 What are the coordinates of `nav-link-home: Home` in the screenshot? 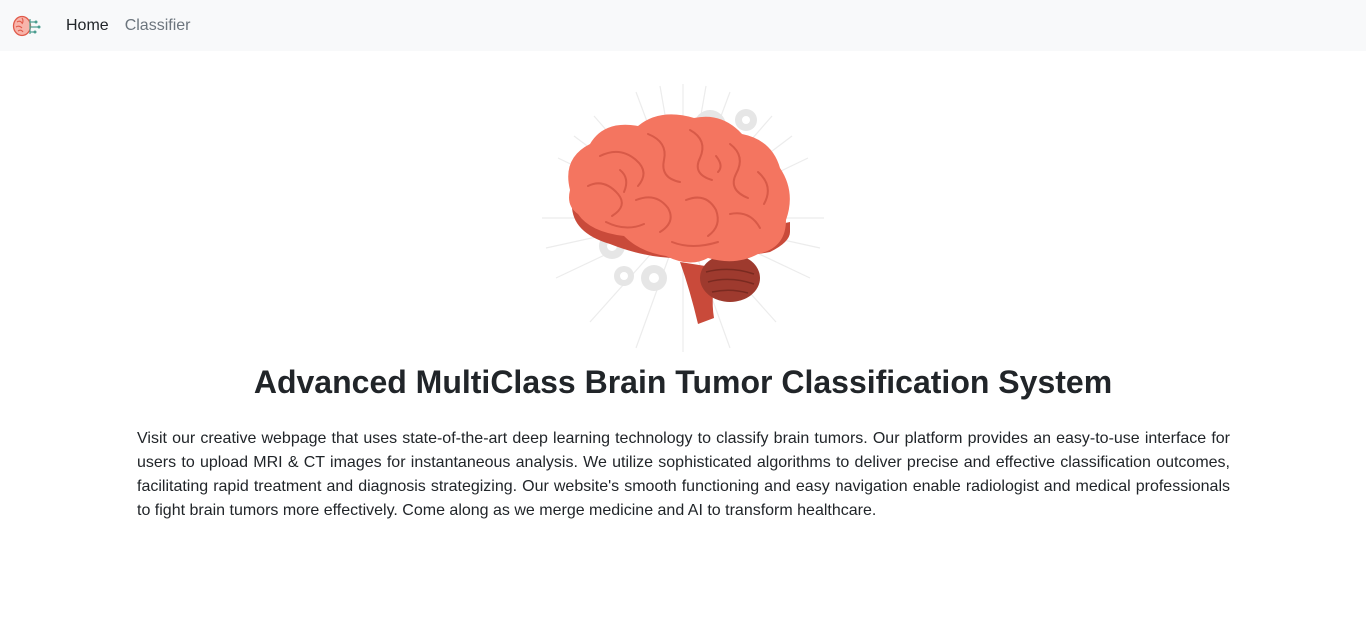 It's located at (87, 26).